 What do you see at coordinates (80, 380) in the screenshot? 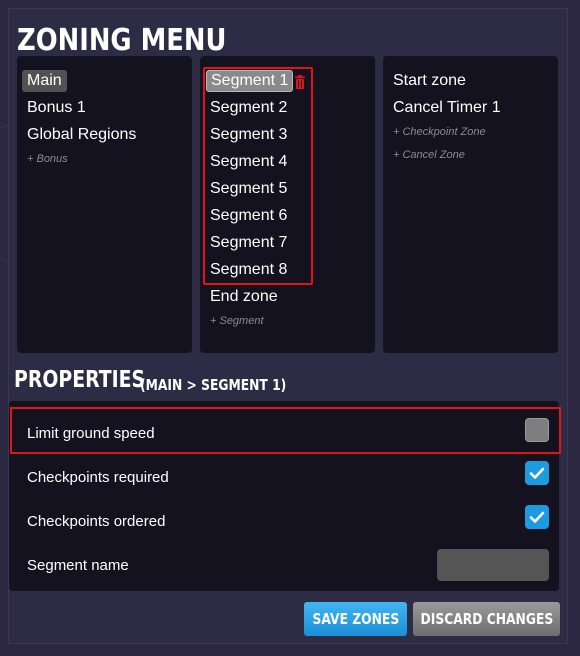
I see `properties-title: PROPERTIES` at bounding box center [80, 380].